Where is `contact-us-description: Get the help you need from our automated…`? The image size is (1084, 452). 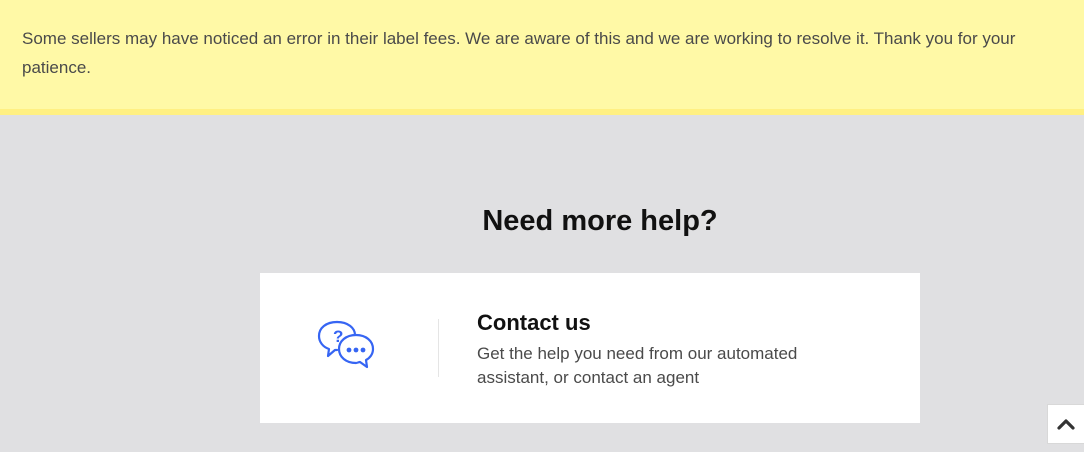
contact-us-description: Get the help you need from our automated… is located at coordinates (637, 365).